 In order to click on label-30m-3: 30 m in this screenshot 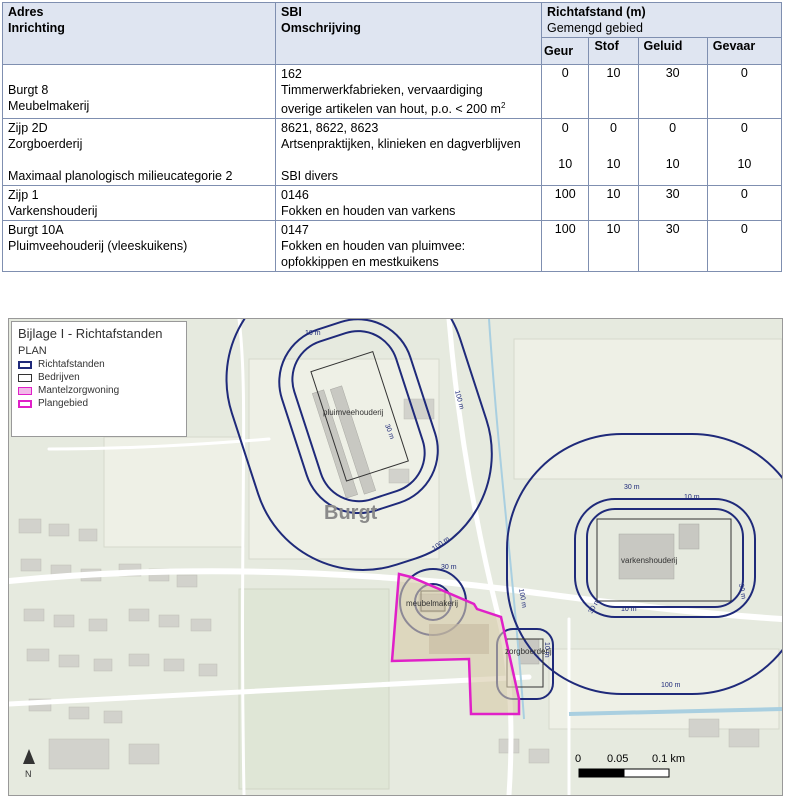, I will do `click(632, 487)`.